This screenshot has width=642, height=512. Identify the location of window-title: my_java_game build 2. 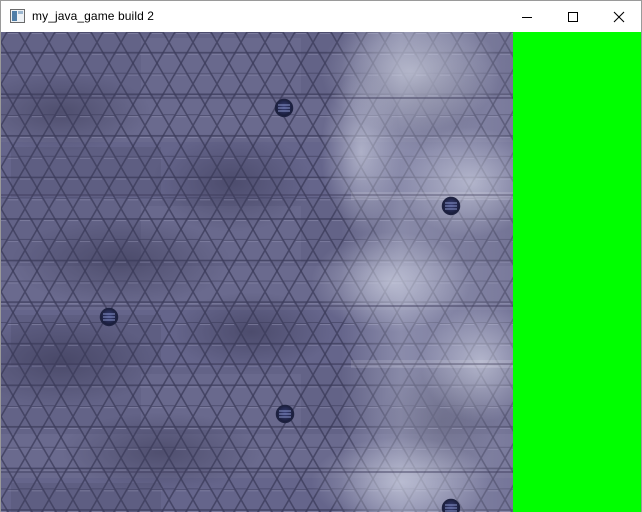
(93, 16).